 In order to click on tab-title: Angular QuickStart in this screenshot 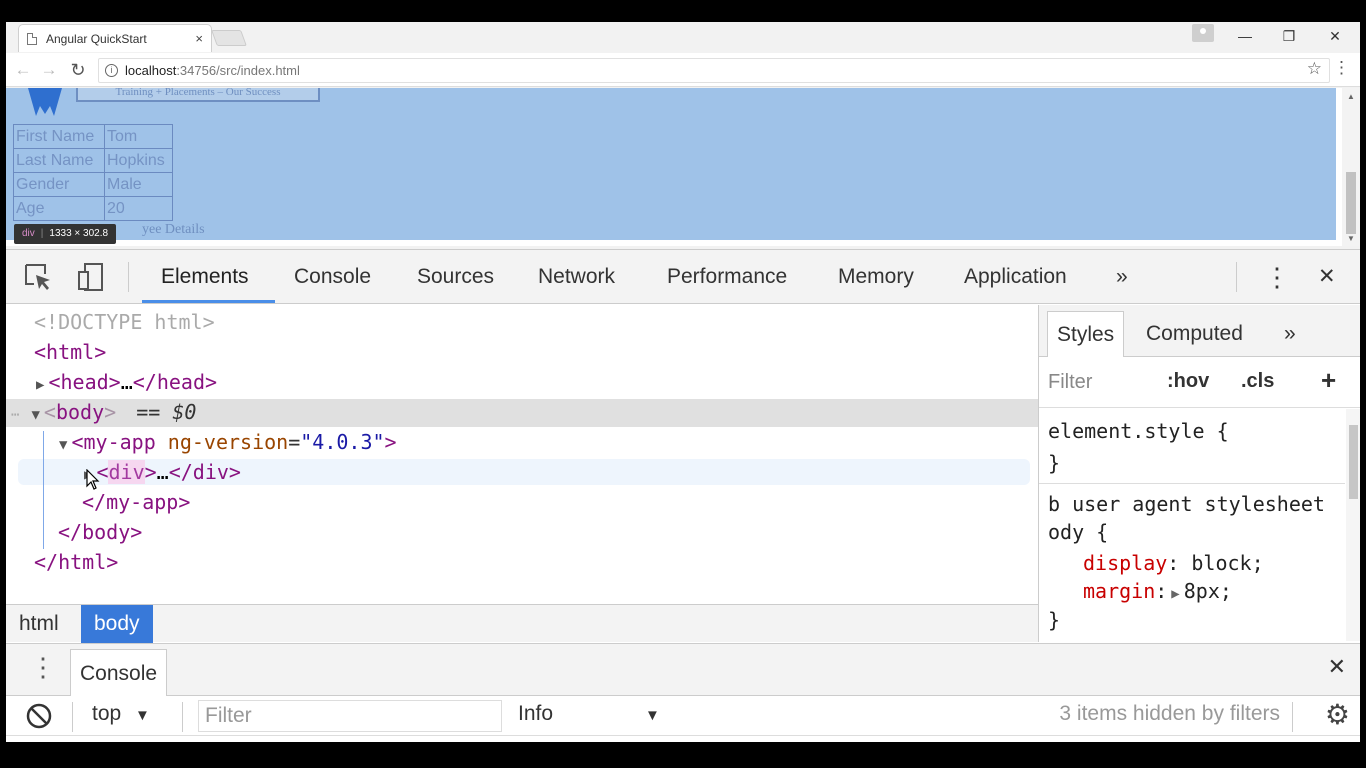, I will do `click(96, 38)`.